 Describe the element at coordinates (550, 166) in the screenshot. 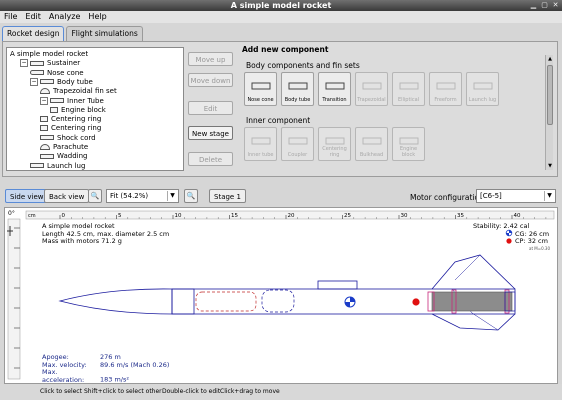

I see `scroll-down-icon: ▼` at that location.